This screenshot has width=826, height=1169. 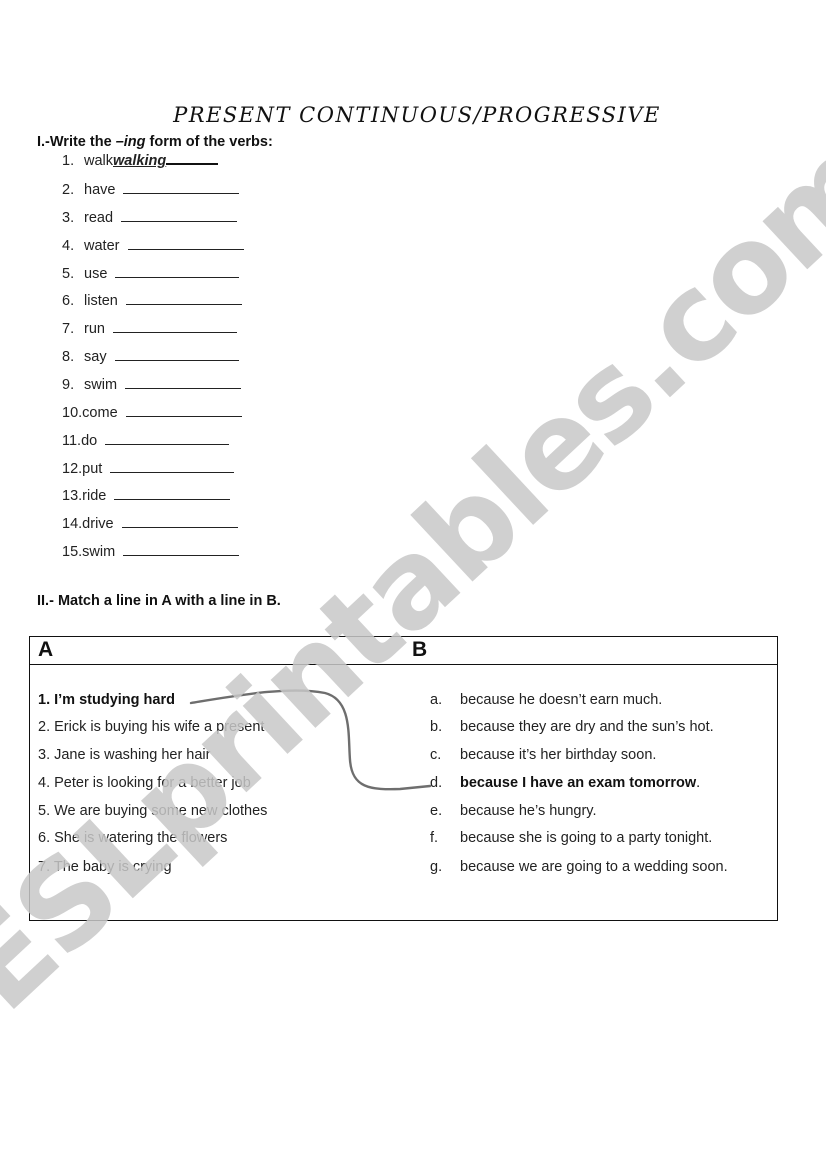 I want to click on worksheet-title: PRESENT CONTINUOUS/PROGRESSIVE, so click(x=417, y=115).